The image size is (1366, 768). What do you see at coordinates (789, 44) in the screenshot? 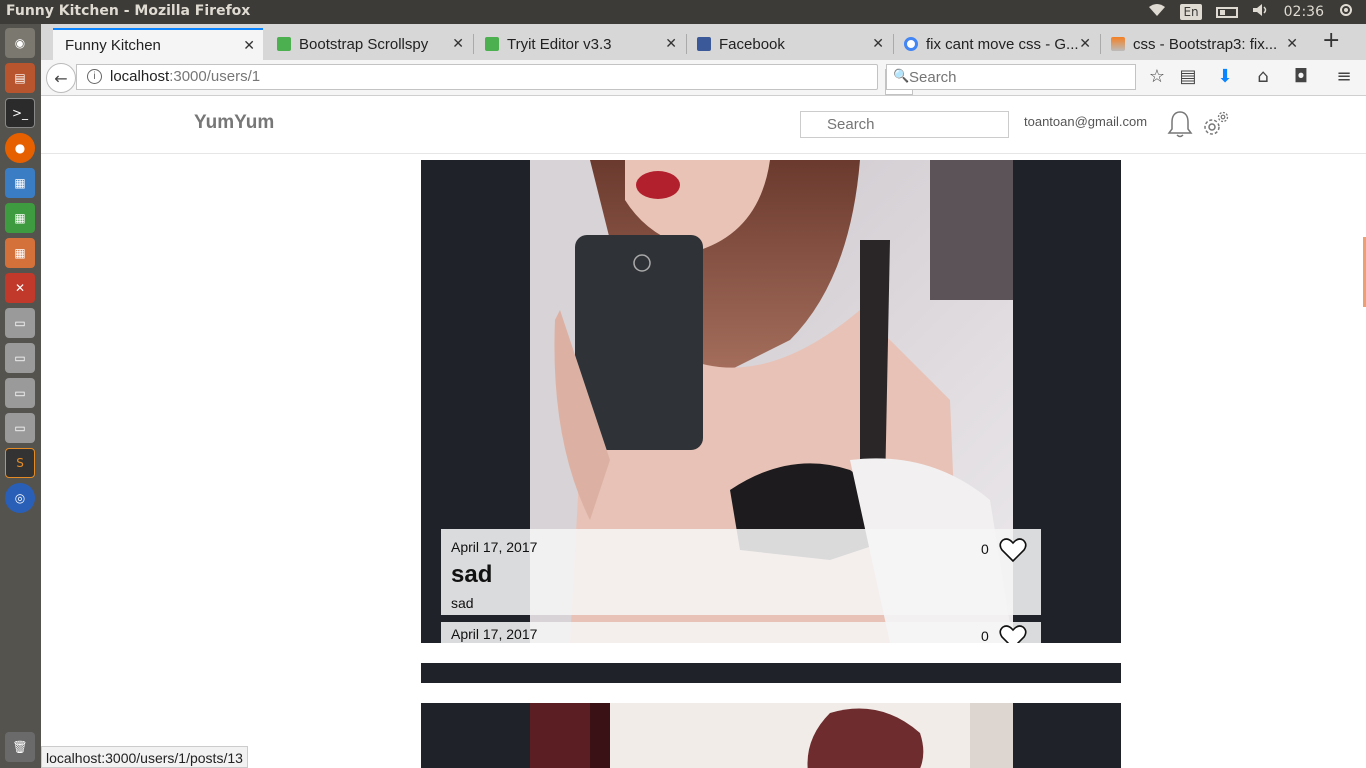
I see `tab-facebook: Facebook ✕` at bounding box center [789, 44].